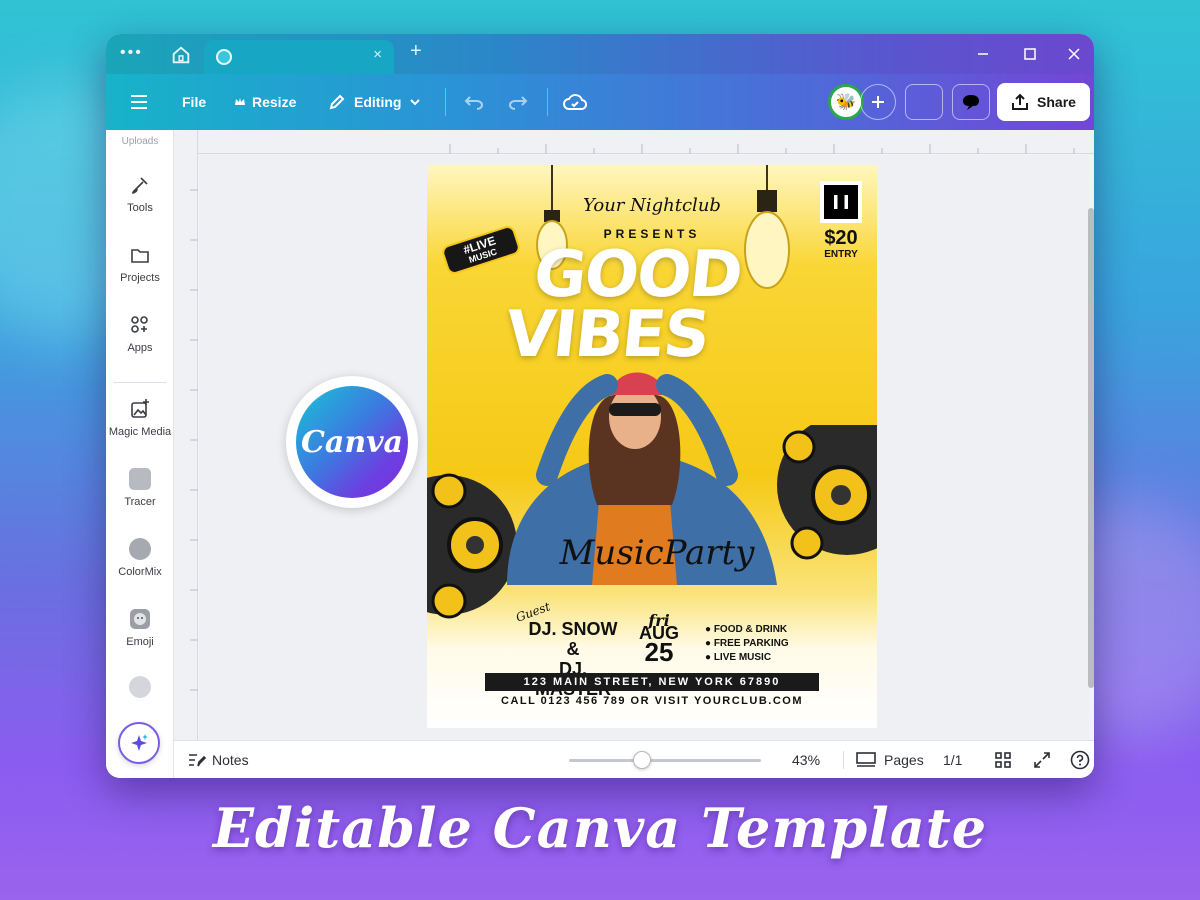 The image size is (1200, 900). I want to click on plus-icon, so click(878, 102).